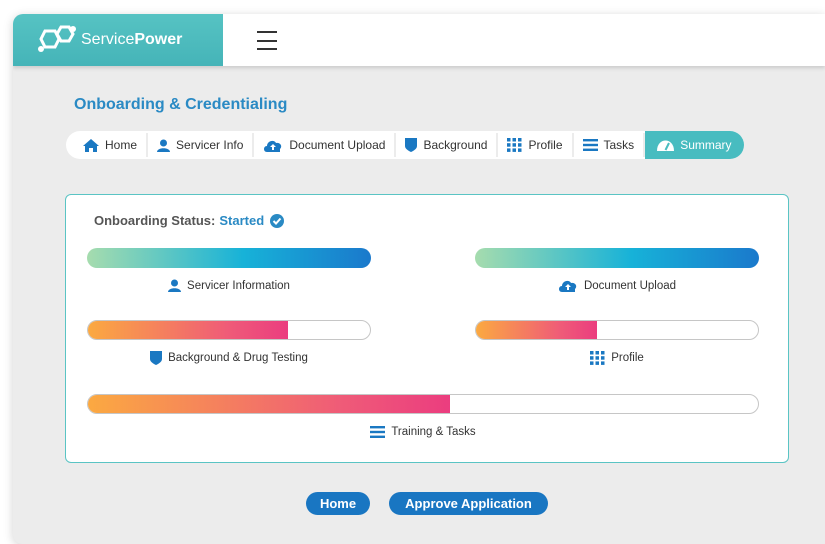 This screenshot has width=825, height=544. I want to click on home-icon, so click(91, 145).